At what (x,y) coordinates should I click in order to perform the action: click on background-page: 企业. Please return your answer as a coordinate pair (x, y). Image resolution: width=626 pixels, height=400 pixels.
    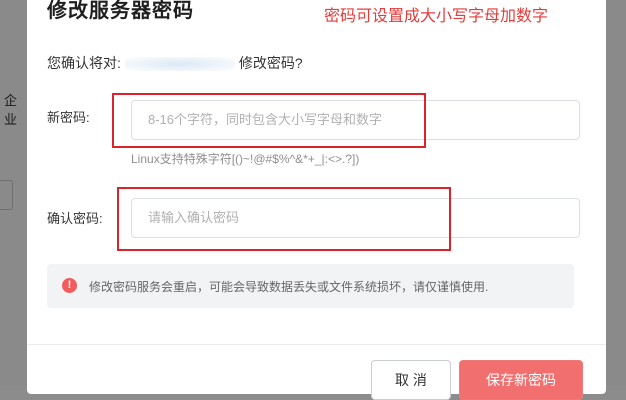
    Looking at the image, I should click on (13, 193).